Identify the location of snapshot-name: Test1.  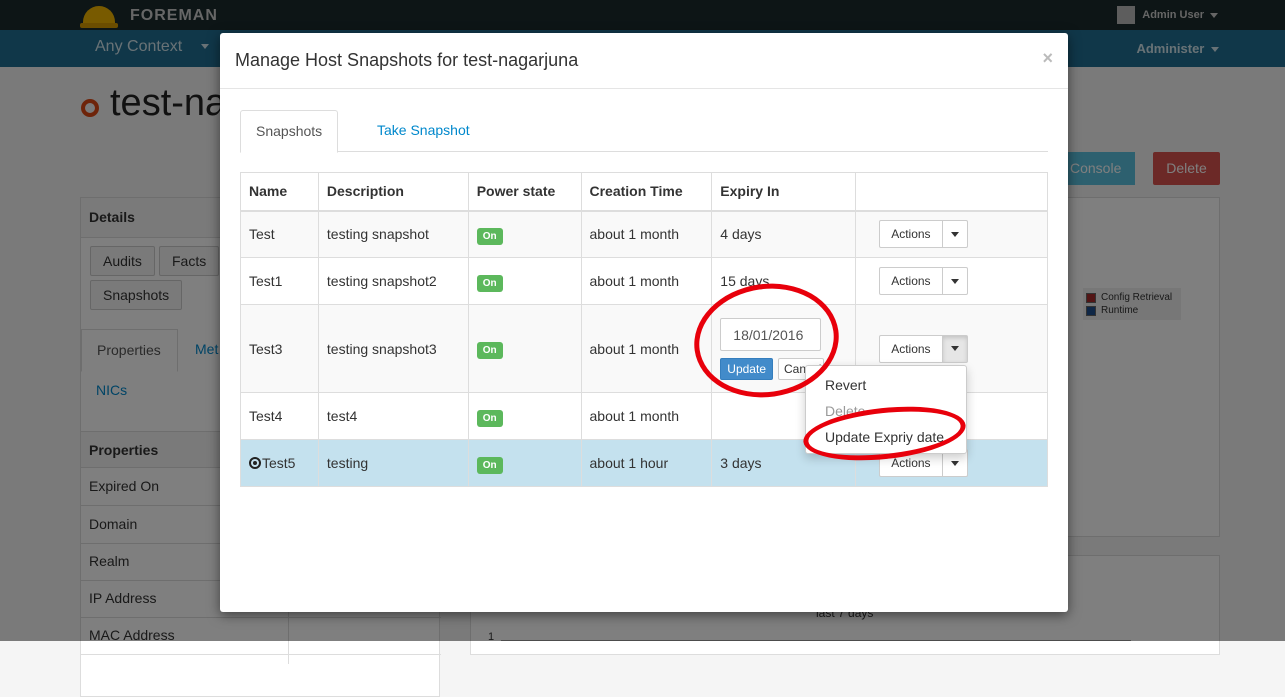
(279, 281).